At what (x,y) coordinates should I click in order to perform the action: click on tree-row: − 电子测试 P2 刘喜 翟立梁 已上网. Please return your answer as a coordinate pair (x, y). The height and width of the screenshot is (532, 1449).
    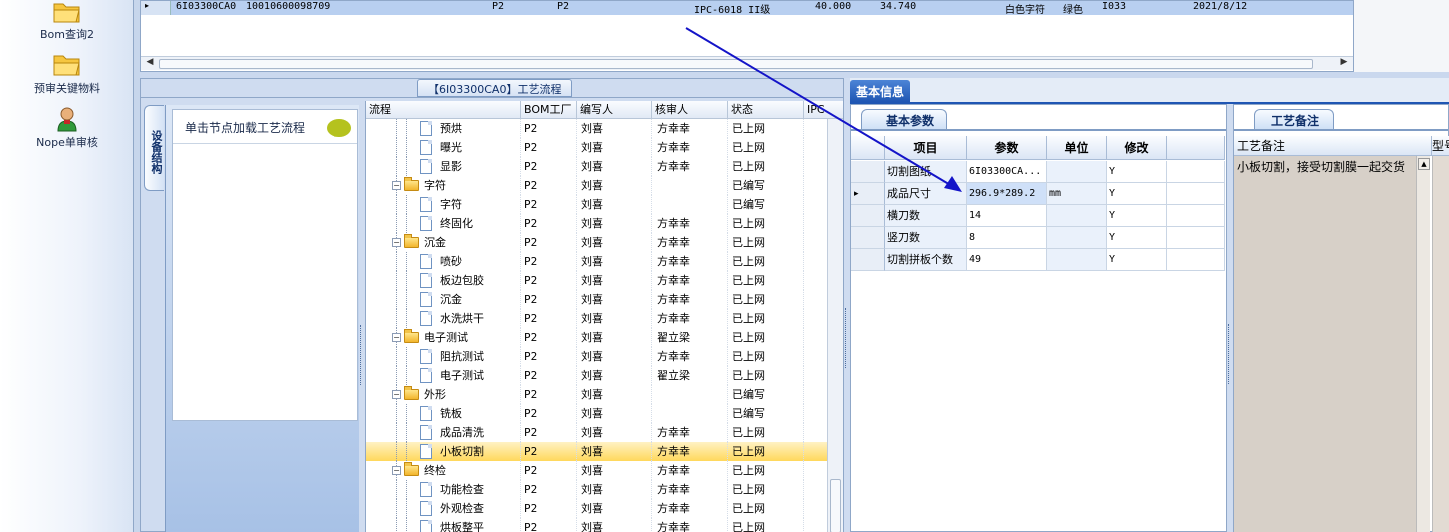
    Looking at the image, I should click on (597, 337).